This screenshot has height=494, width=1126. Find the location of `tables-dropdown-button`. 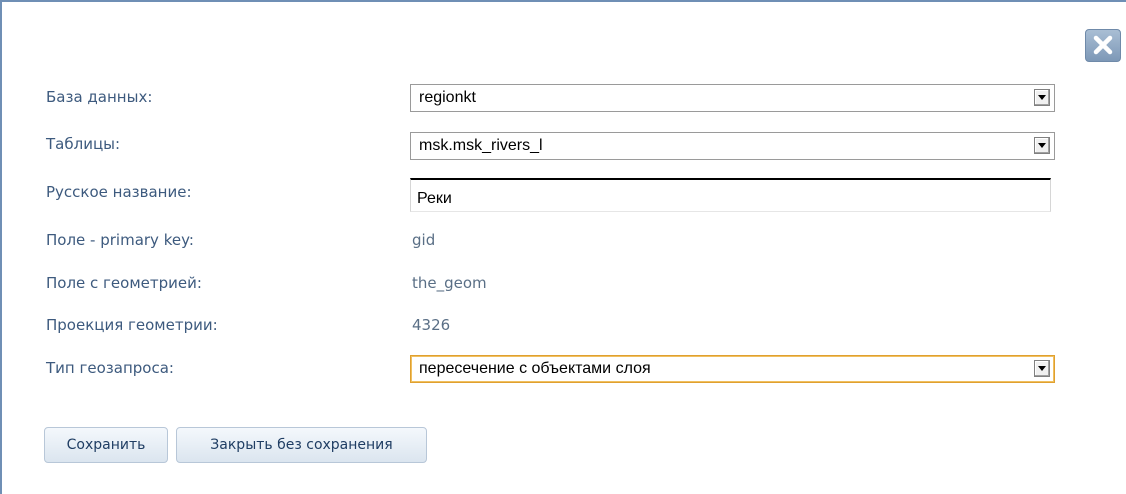

tables-dropdown-button is located at coordinates (1042, 145).